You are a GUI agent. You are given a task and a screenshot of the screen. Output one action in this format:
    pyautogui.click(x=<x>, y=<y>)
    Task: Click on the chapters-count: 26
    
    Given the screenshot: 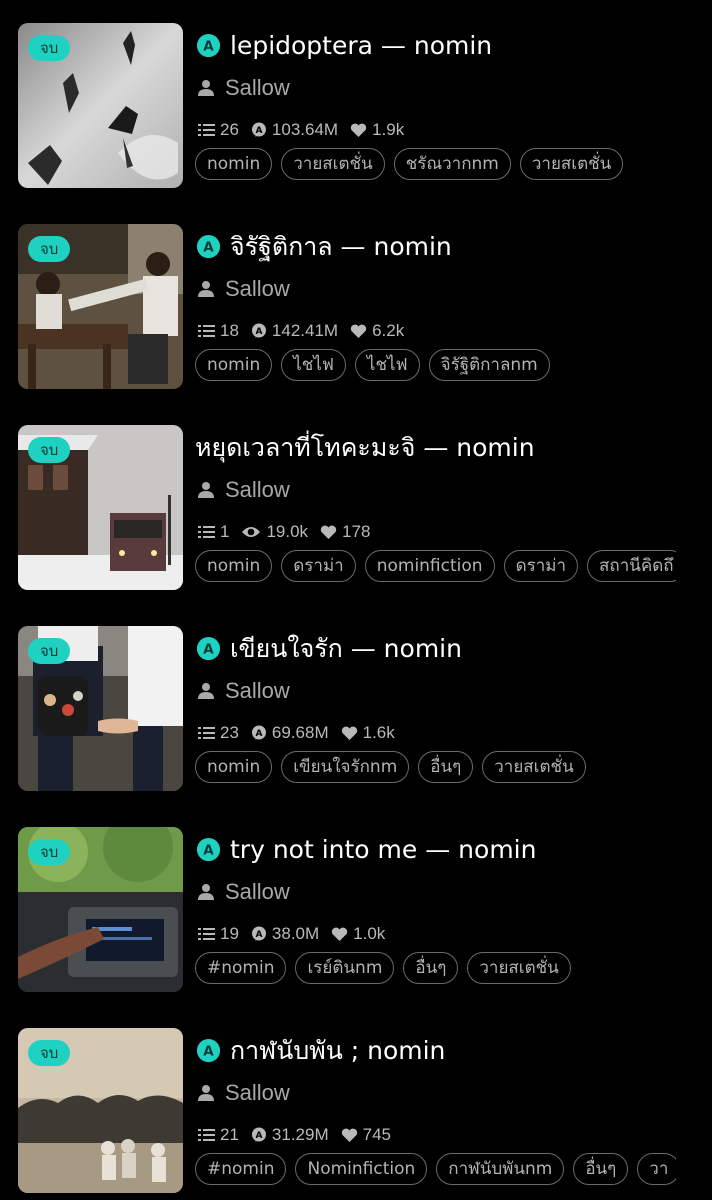 What is the action you would take?
    pyautogui.click(x=229, y=129)
    